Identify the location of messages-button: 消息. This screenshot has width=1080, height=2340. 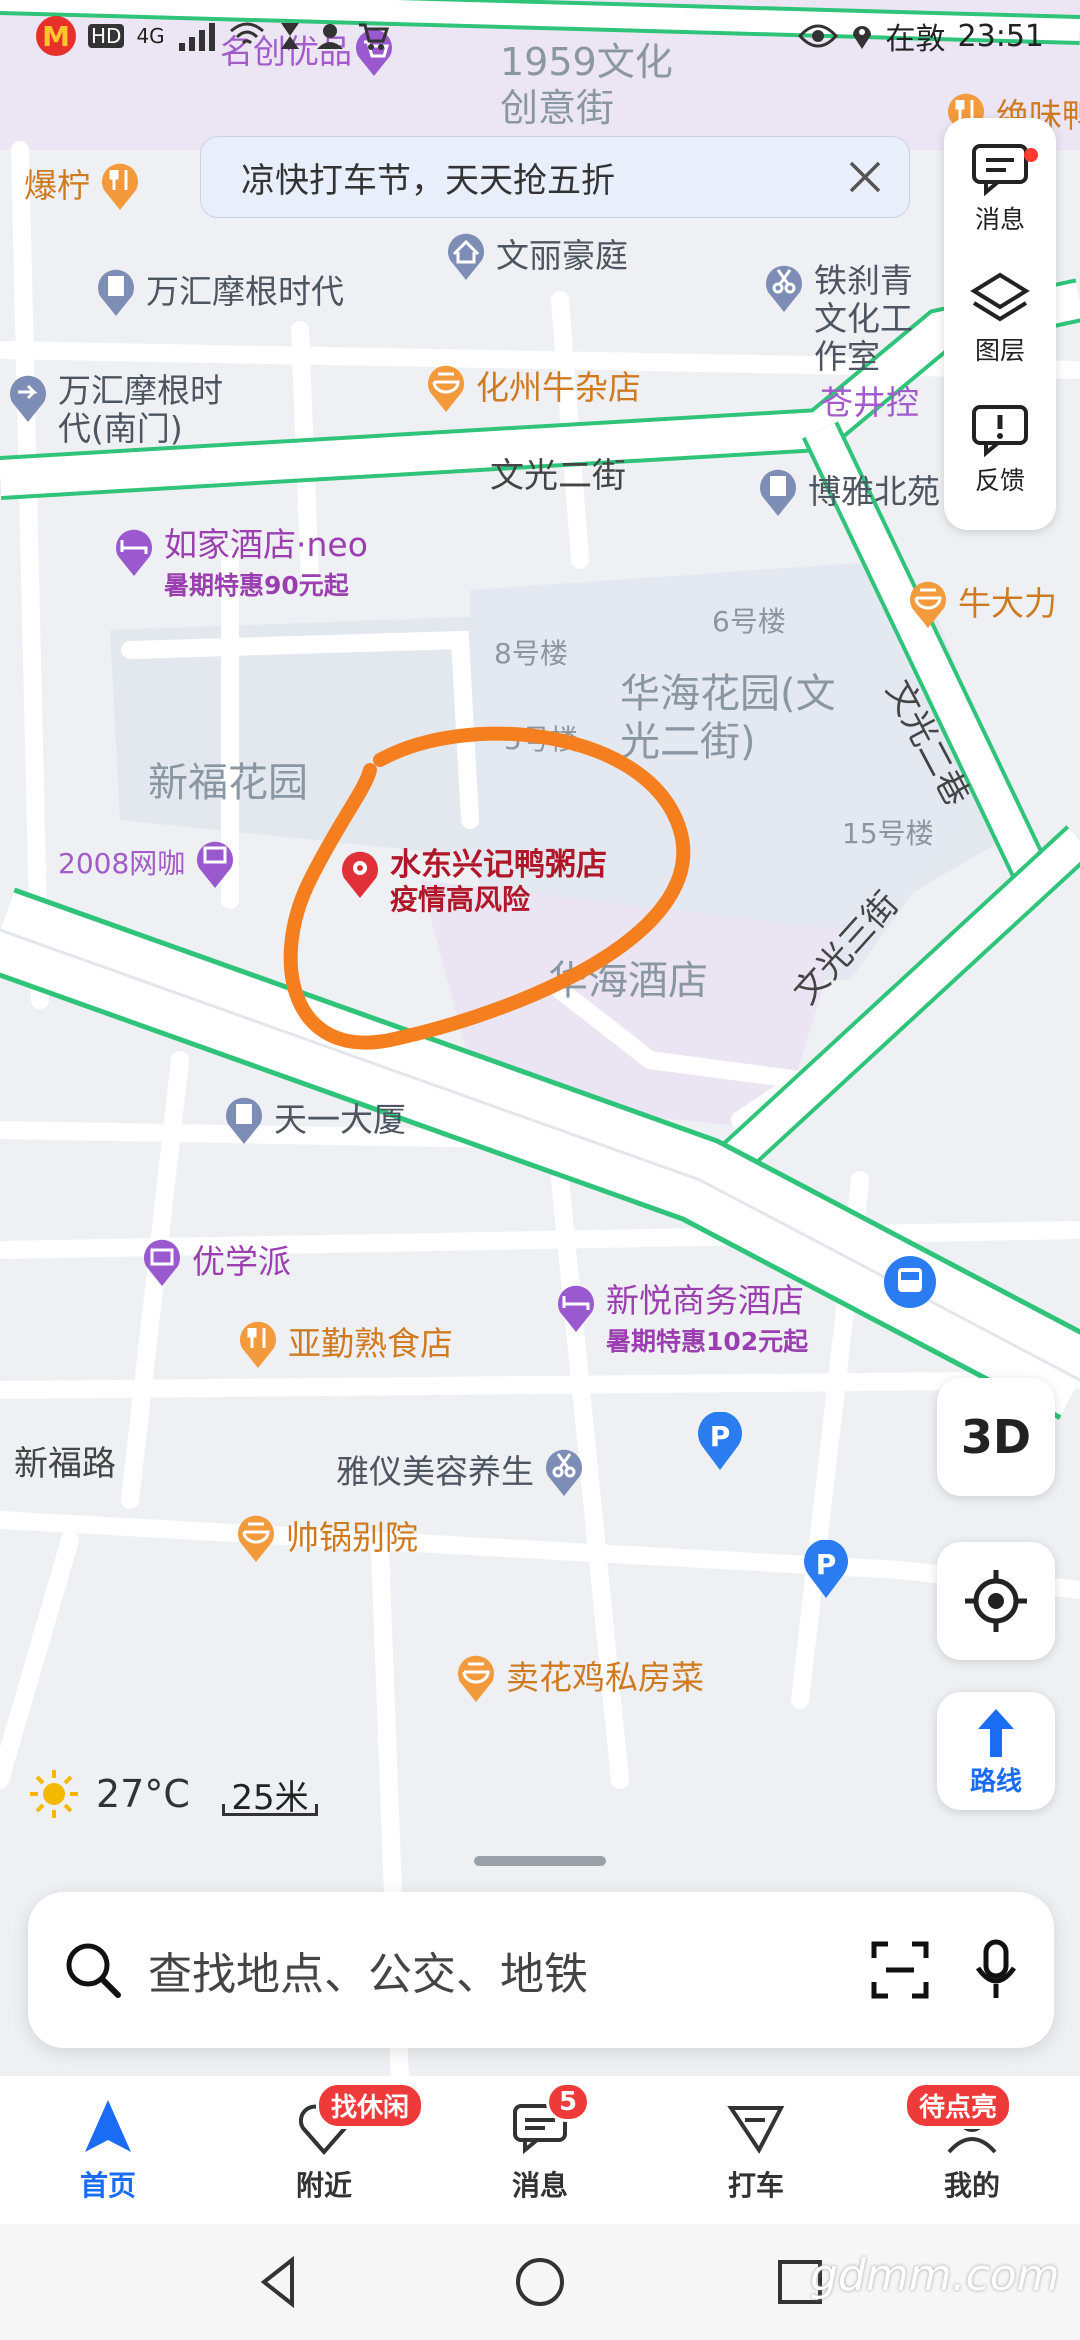
(1000, 203).